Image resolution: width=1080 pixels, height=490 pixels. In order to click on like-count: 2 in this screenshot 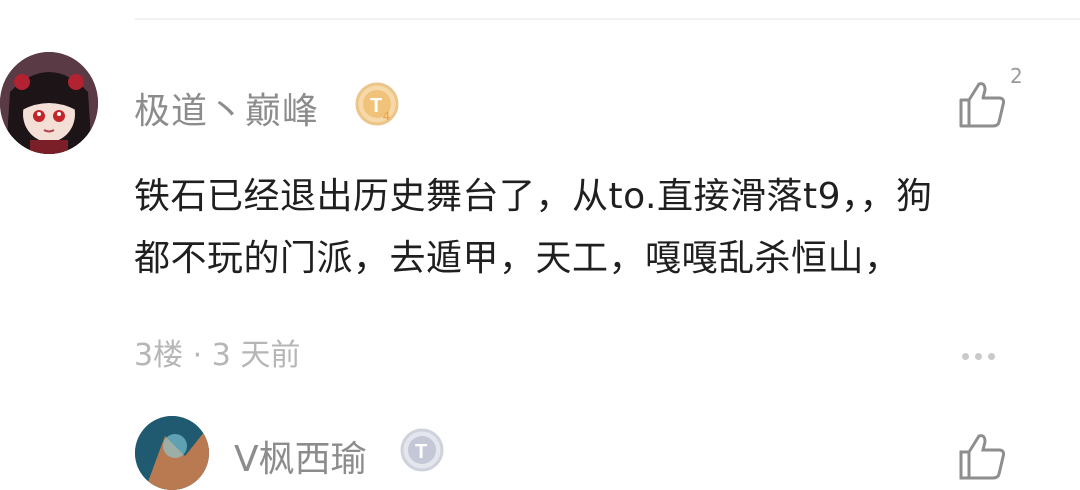, I will do `click(1016, 76)`.